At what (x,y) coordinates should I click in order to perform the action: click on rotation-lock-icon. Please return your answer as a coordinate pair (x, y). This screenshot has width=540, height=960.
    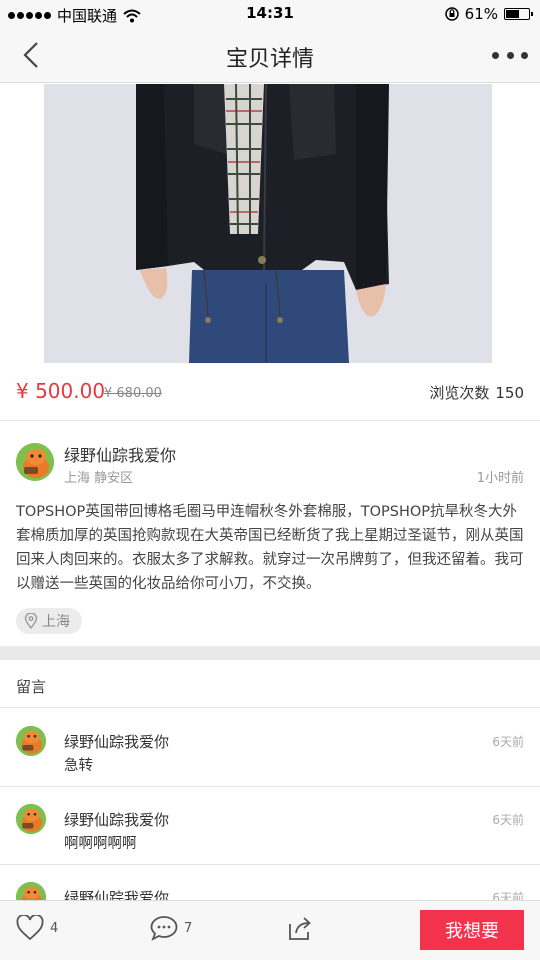
    Looking at the image, I should click on (451, 14).